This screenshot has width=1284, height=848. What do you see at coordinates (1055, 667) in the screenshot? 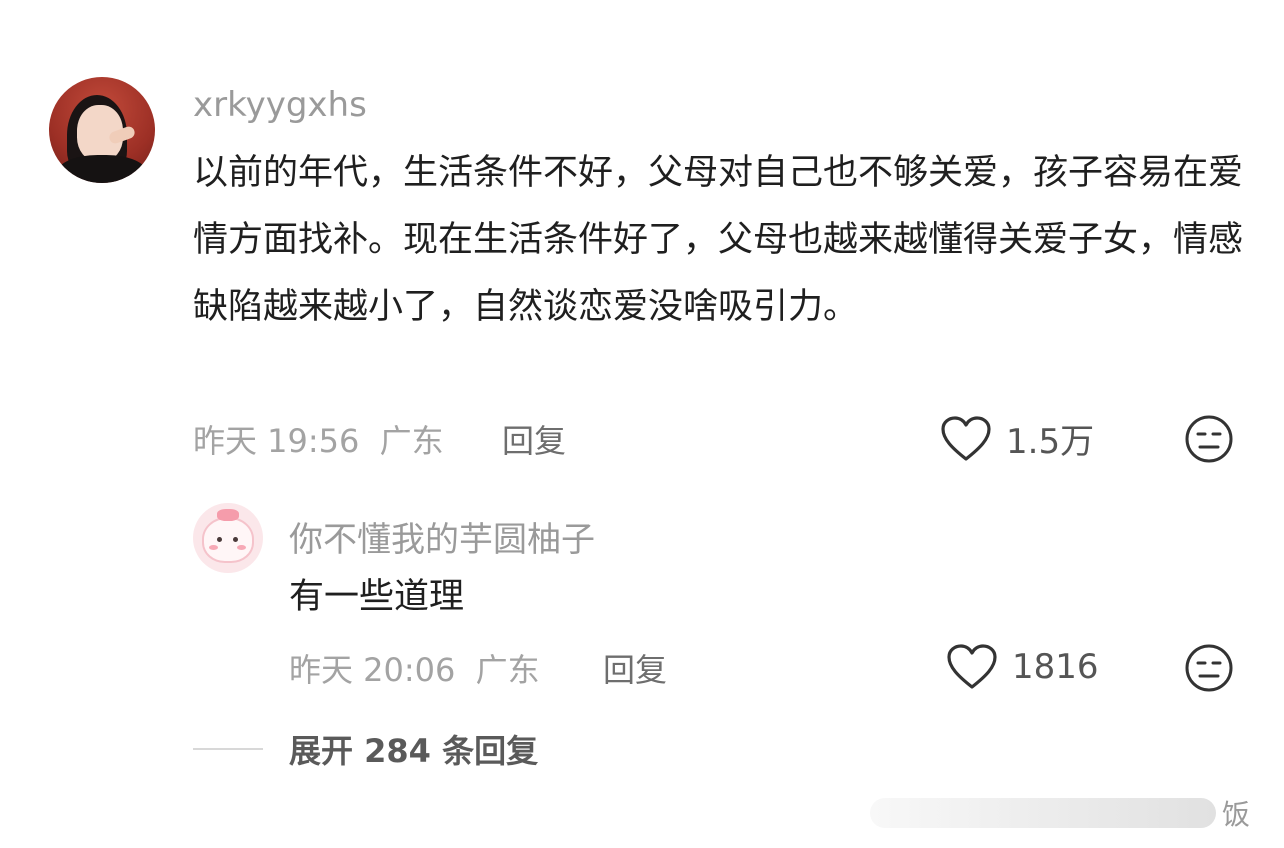
I see `reply-like-count: 1816` at bounding box center [1055, 667].